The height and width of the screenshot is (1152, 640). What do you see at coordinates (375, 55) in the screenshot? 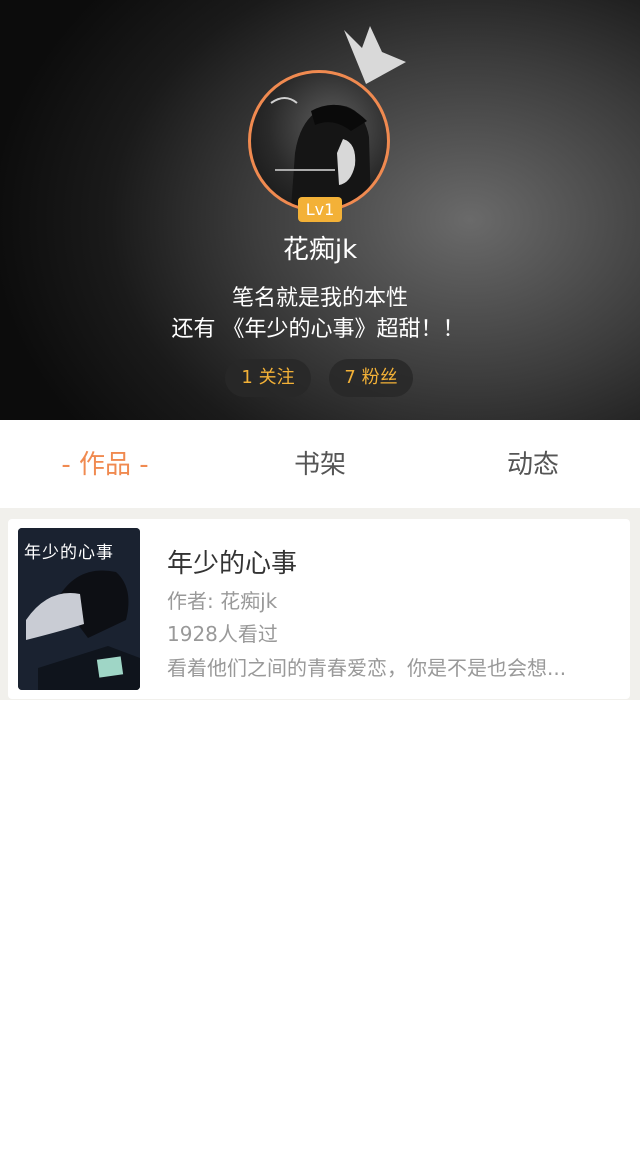
I see `crown-icon` at bounding box center [375, 55].